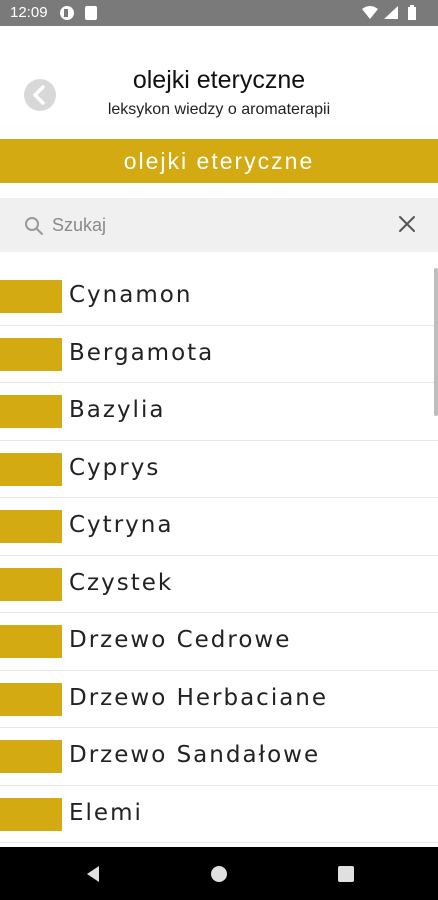 Image resolution: width=438 pixels, height=900 pixels. I want to click on list-item: Drzewo Cedrowe, so click(219, 642).